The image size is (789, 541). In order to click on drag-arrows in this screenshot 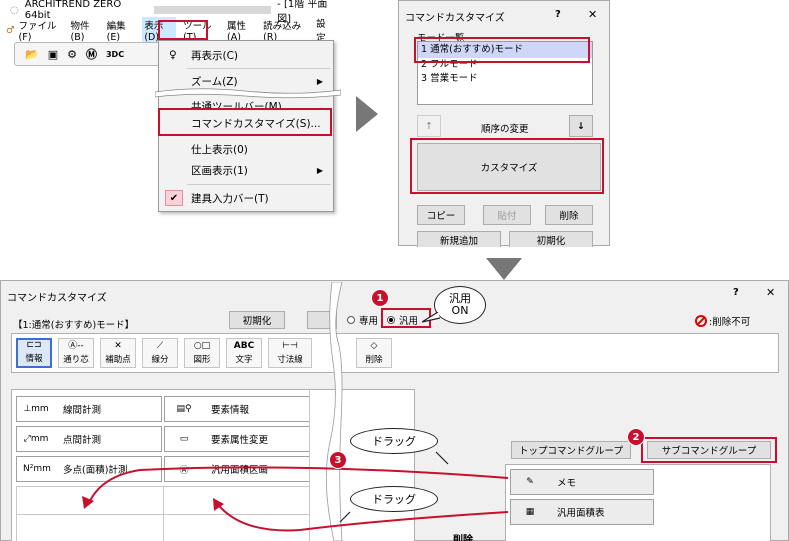, I will do `click(295, 491)`.